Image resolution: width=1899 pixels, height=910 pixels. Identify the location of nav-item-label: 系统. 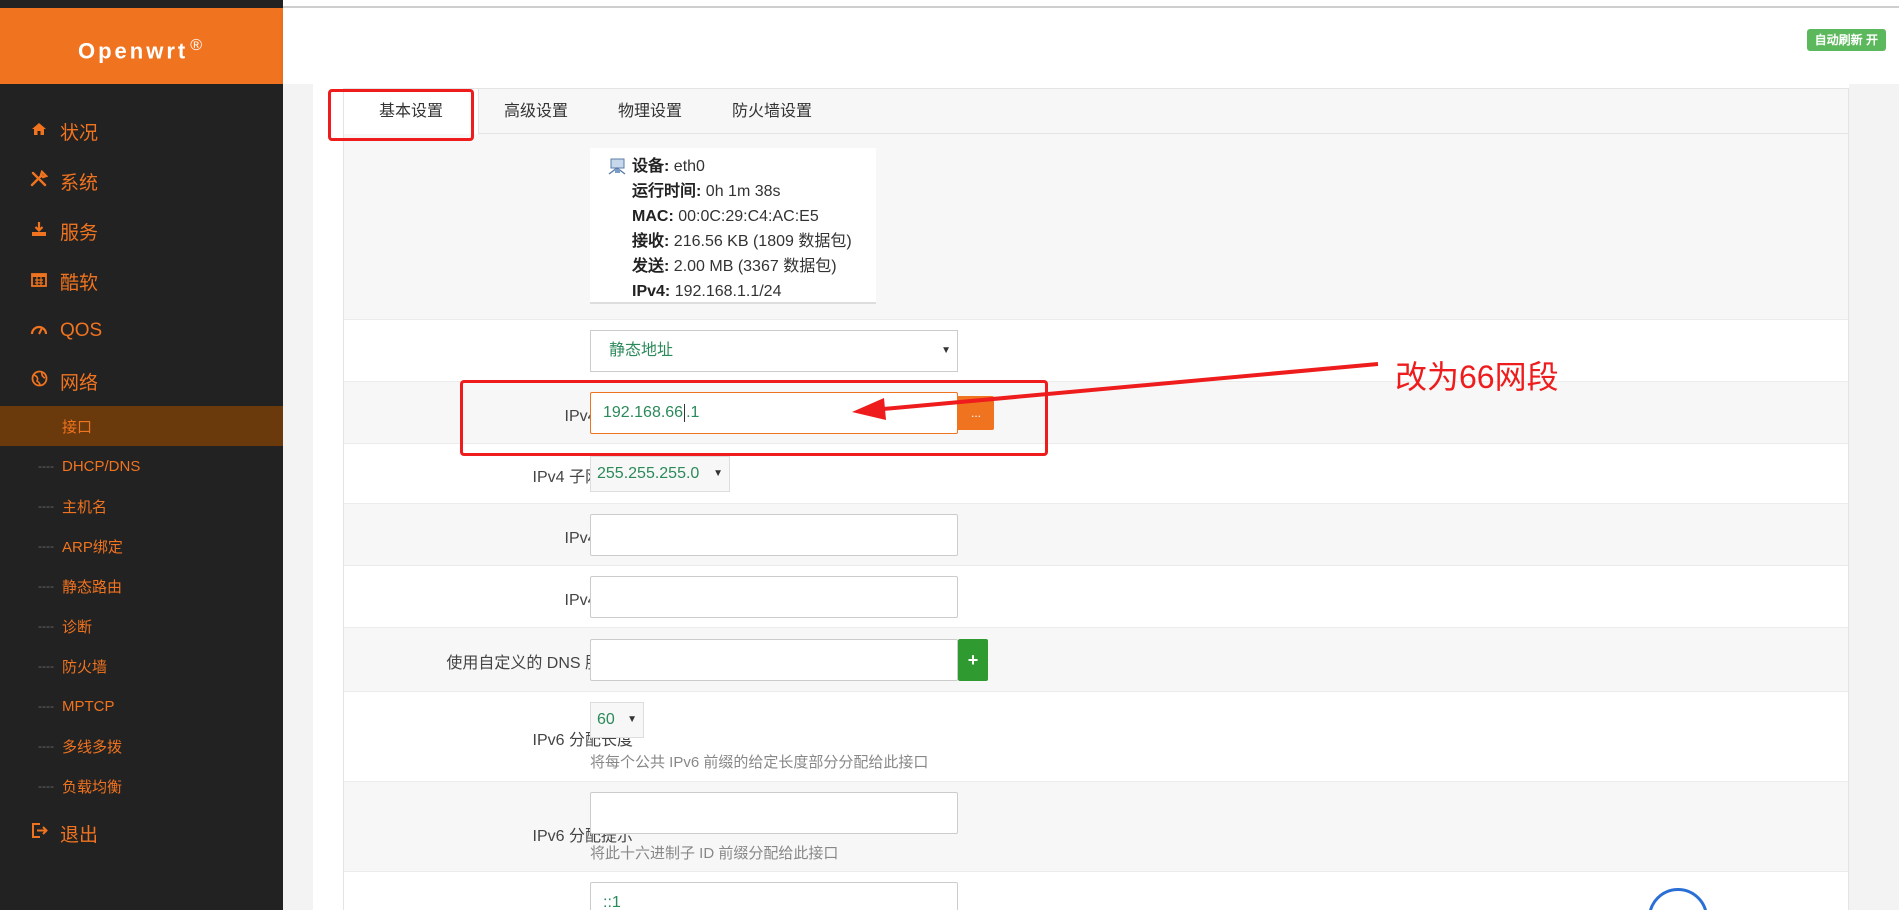
(79, 183).